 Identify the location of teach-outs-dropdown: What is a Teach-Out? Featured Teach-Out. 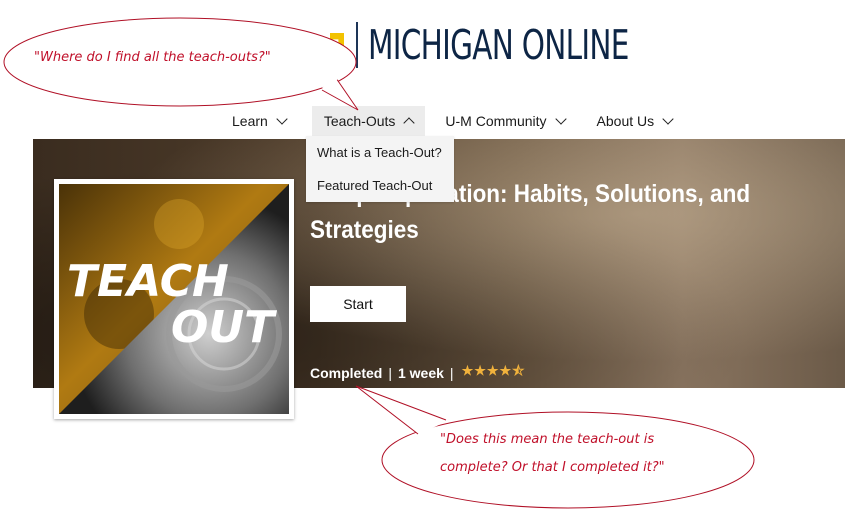
(380, 169).